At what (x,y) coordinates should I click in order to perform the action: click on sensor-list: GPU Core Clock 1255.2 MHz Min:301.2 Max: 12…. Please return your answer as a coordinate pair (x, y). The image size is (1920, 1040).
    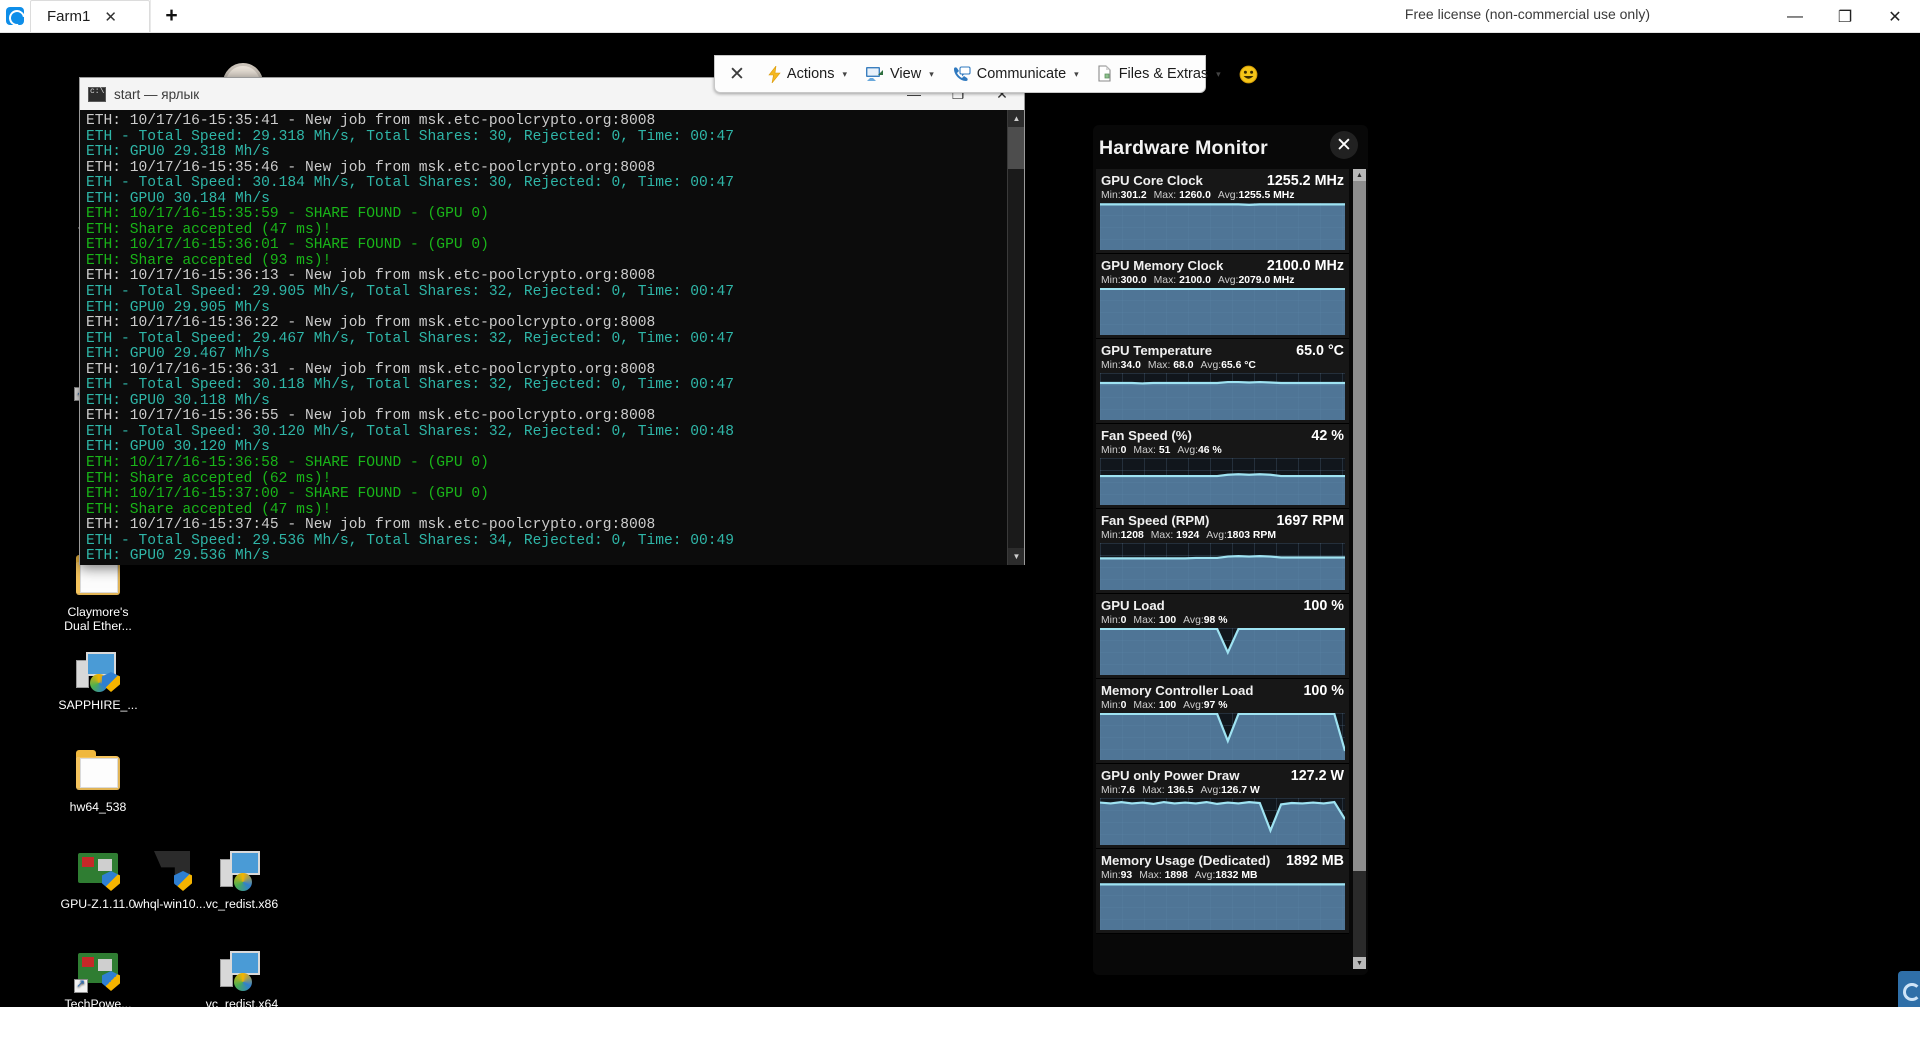
    Looking at the image, I should click on (1231, 569).